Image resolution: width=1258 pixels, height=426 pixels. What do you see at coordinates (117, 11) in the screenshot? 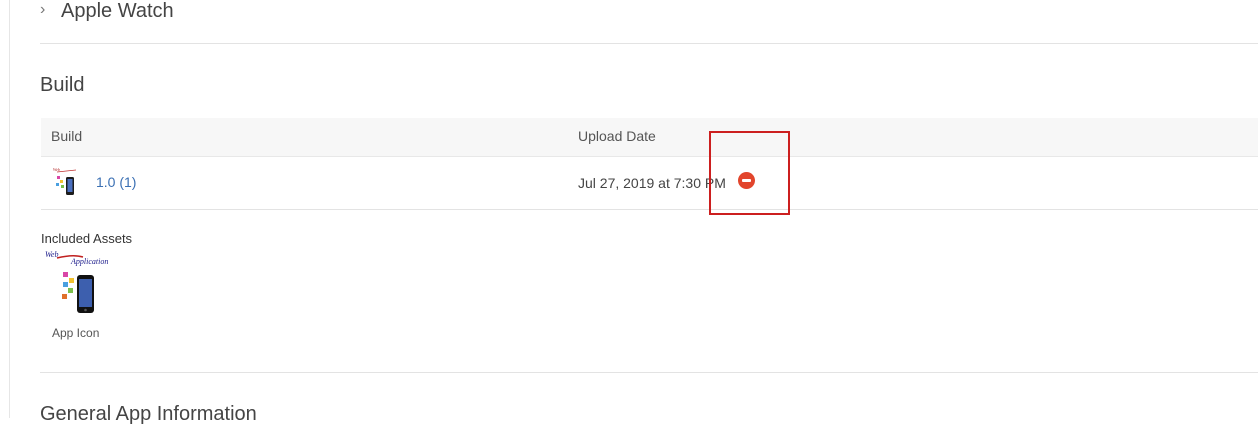
I see `section-title-apple-watch: Apple Watch` at bounding box center [117, 11].